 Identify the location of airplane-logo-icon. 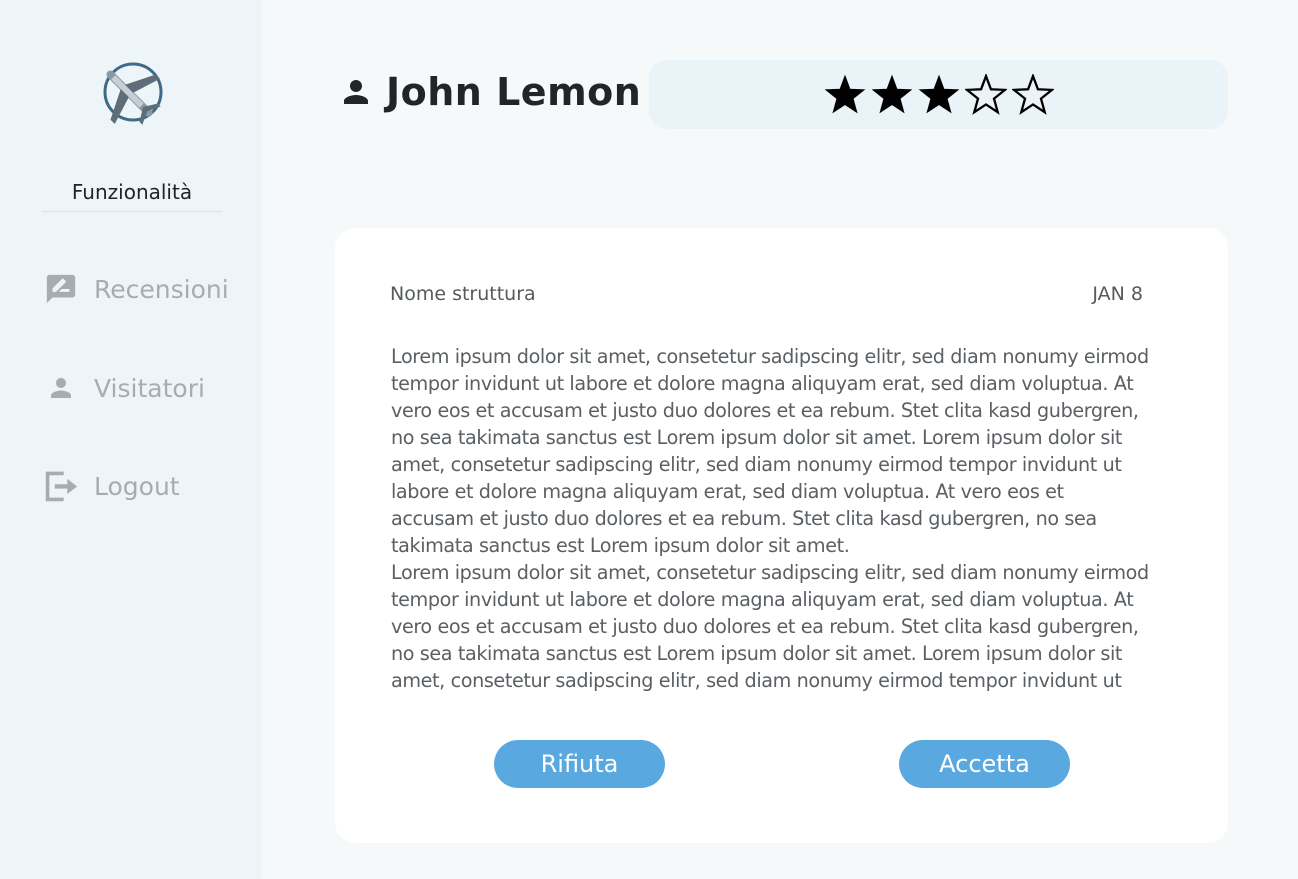
(131, 95).